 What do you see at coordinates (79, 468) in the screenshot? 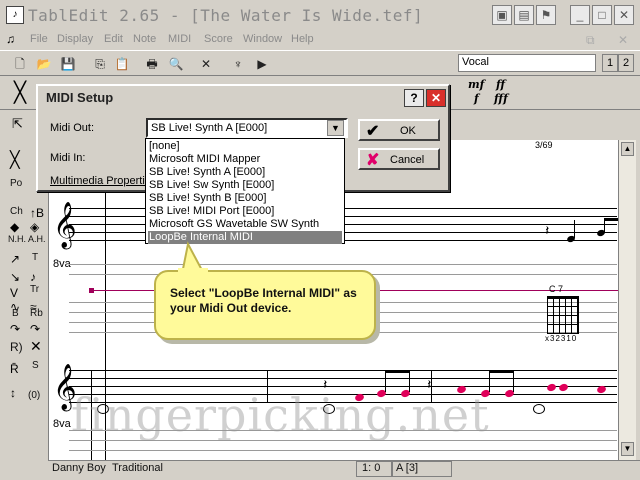
I see `status-song: Danny Boy` at bounding box center [79, 468].